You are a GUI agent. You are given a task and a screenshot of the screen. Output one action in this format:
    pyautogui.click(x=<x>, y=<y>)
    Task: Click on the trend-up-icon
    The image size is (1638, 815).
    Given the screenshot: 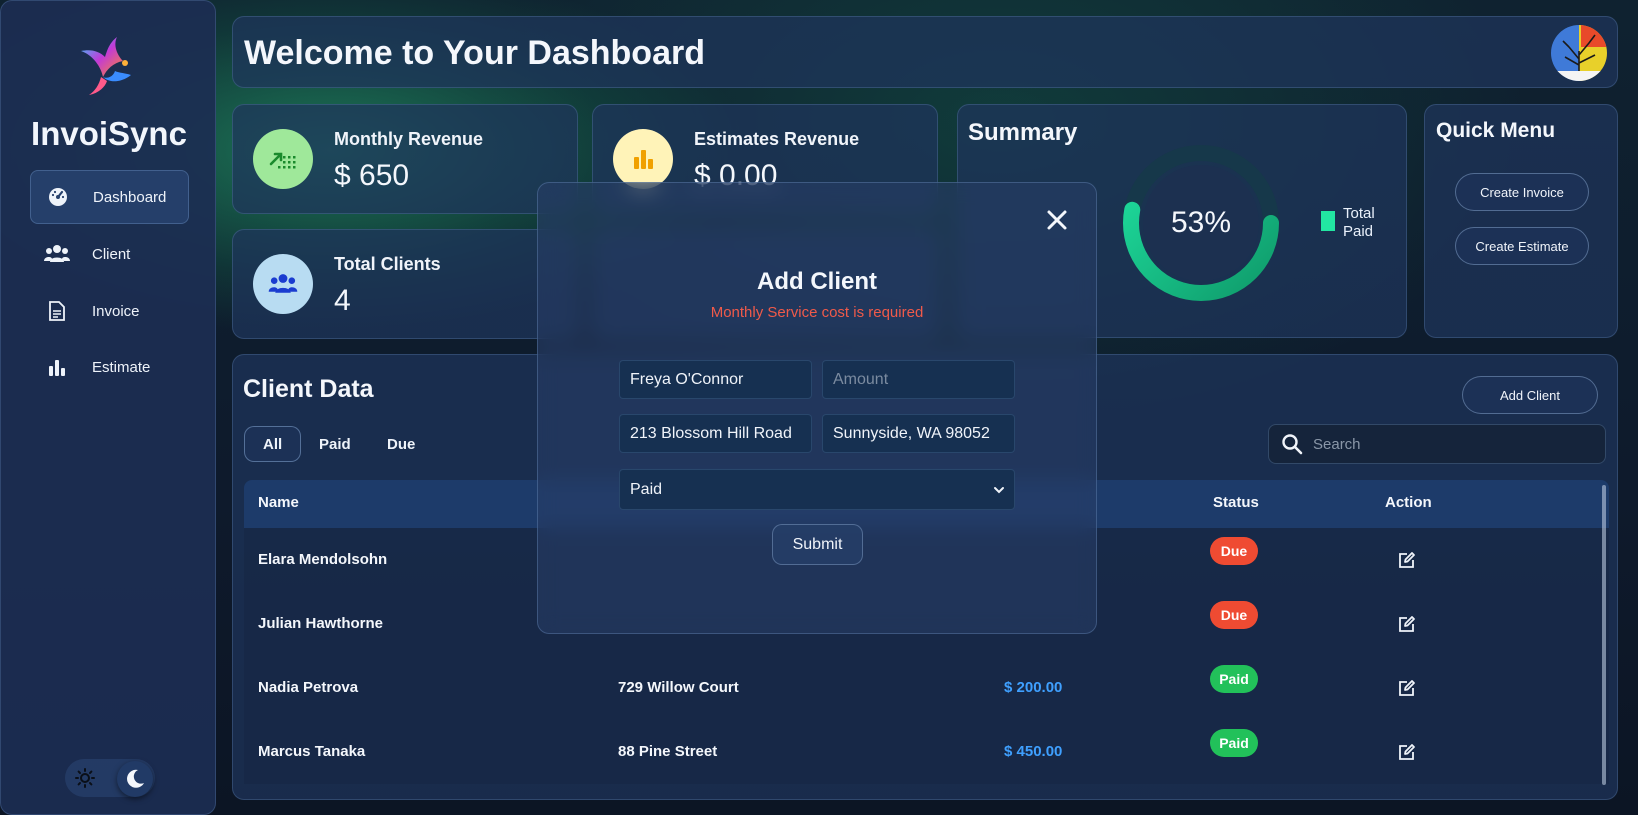 What is the action you would take?
    pyautogui.click(x=282, y=160)
    